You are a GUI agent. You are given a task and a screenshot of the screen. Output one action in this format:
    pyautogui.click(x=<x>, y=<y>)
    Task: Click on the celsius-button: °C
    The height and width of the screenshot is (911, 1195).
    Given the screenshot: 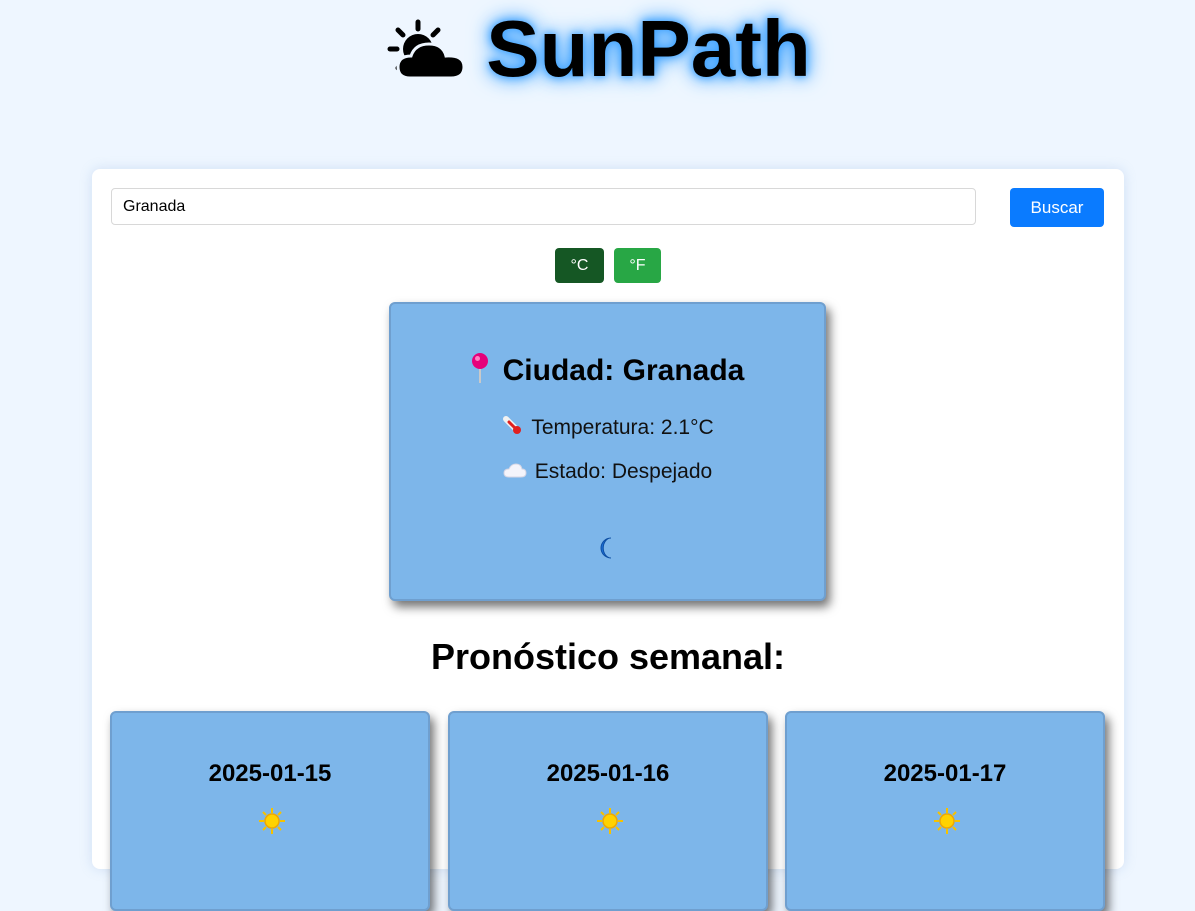 What is the action you would take?
    pyautogui.click(x=579, y=265)
    